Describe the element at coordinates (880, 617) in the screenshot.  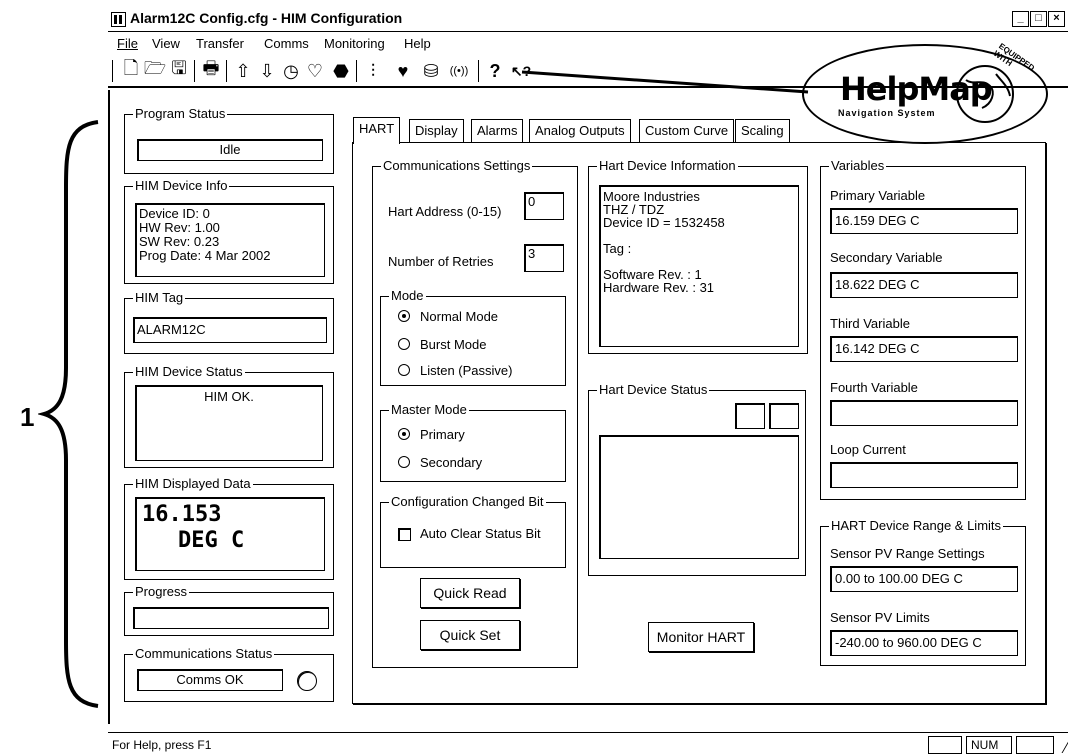
I see `pv-limits-label: Sensor PV Limits` at that location.